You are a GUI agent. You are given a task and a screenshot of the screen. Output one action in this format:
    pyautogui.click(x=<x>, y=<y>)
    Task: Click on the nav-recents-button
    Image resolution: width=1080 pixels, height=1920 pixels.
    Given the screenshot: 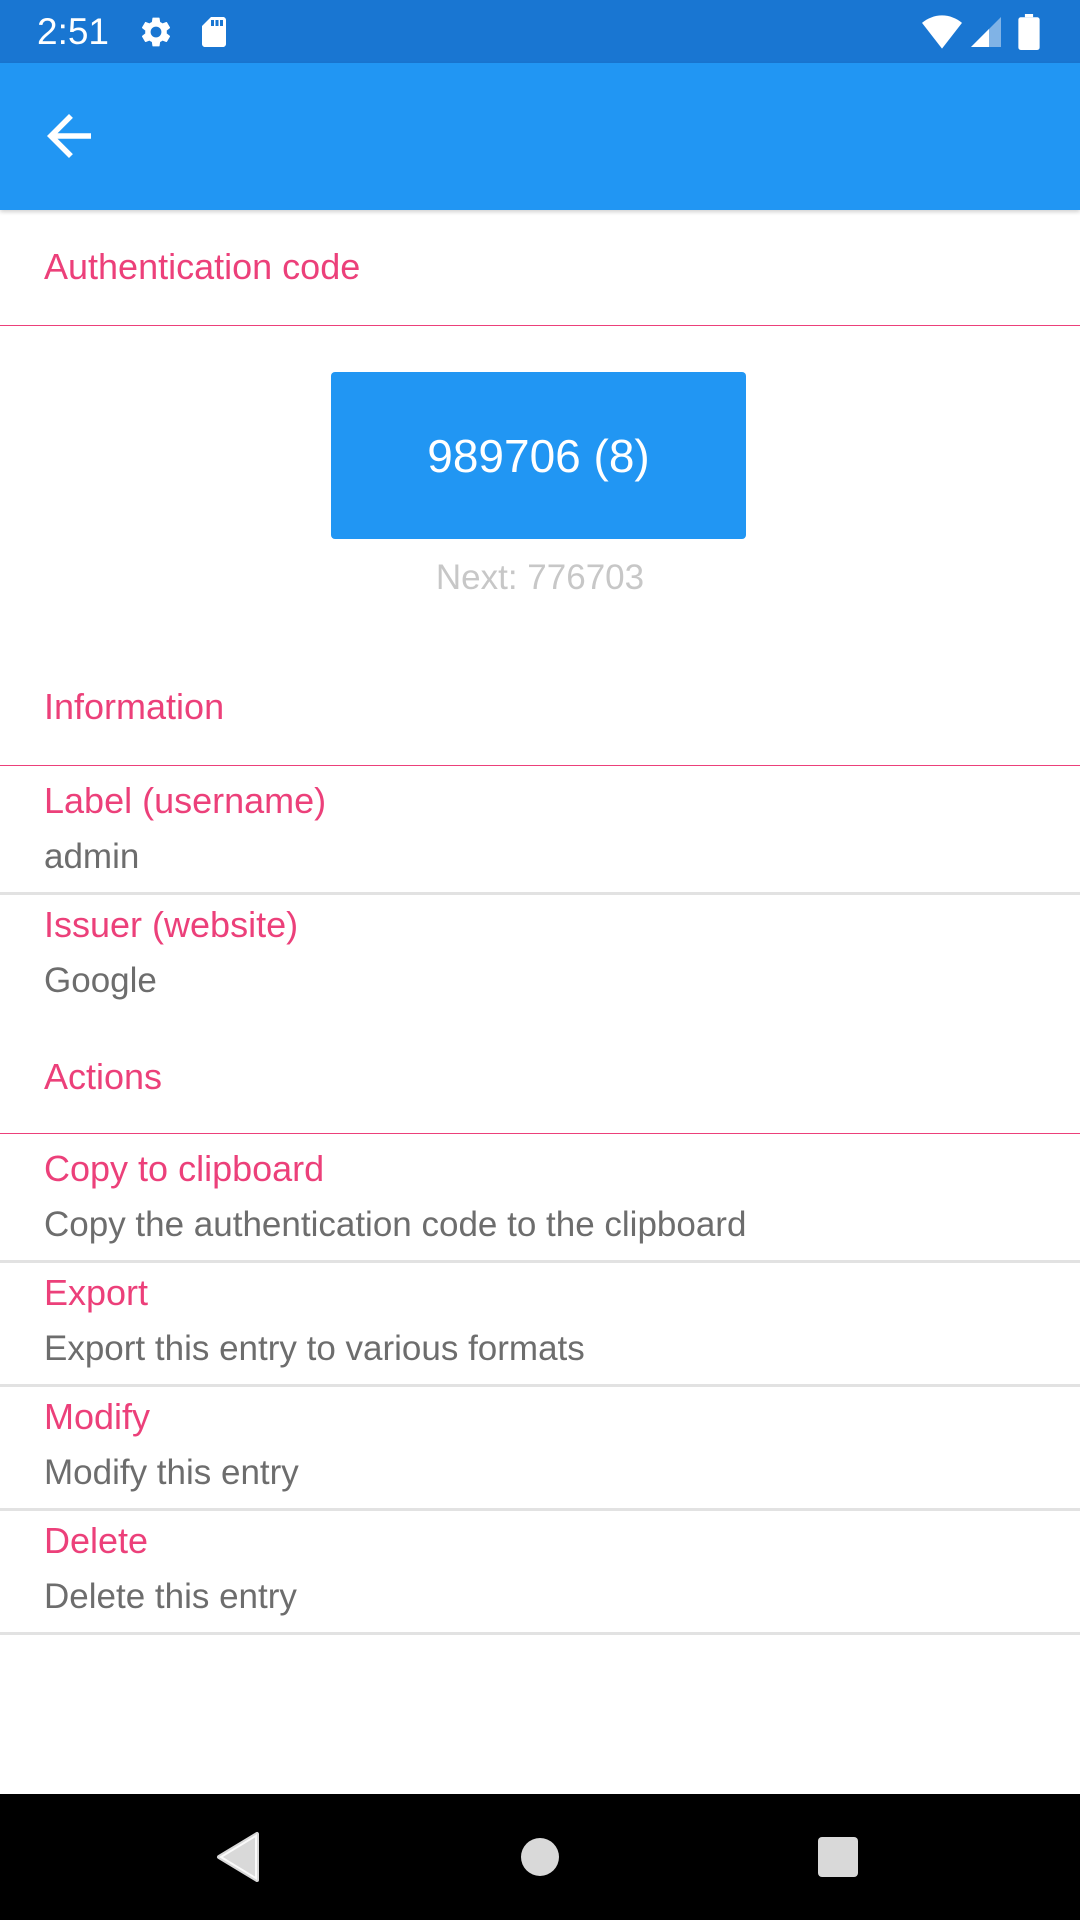 What is the action you would take?
    pyautogui.click(x=838, y=1857)
    